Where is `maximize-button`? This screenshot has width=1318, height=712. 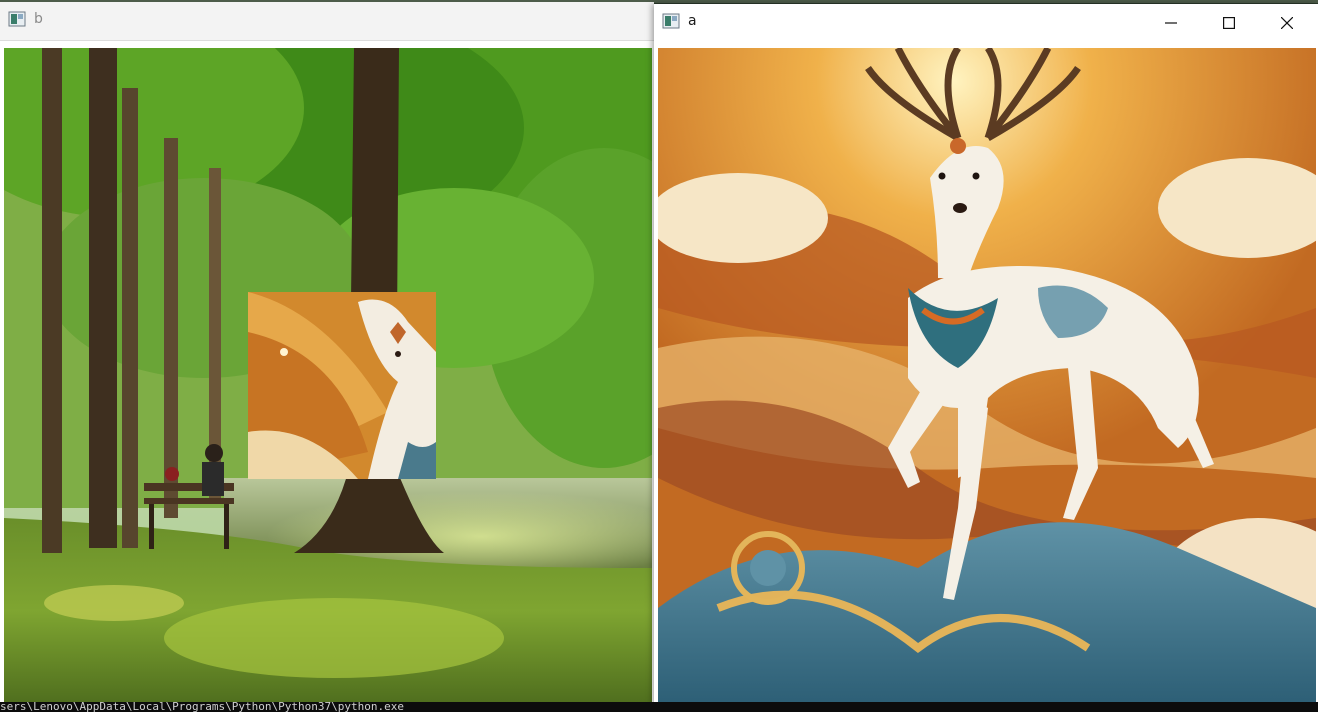 maximize-button is located at coordinates (1229, 23).